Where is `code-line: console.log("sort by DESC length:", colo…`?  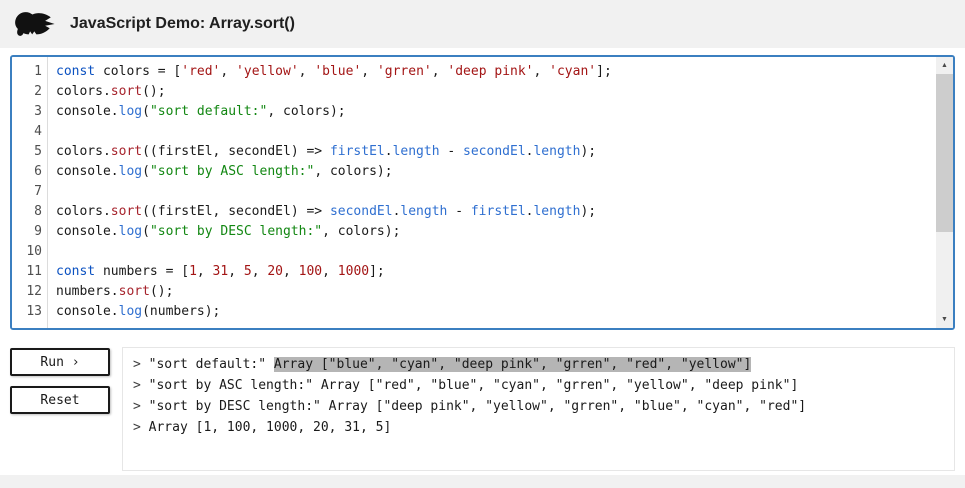 code-line: console.log("sort by DESC length:", colo… is located at coordinates (492, 232).